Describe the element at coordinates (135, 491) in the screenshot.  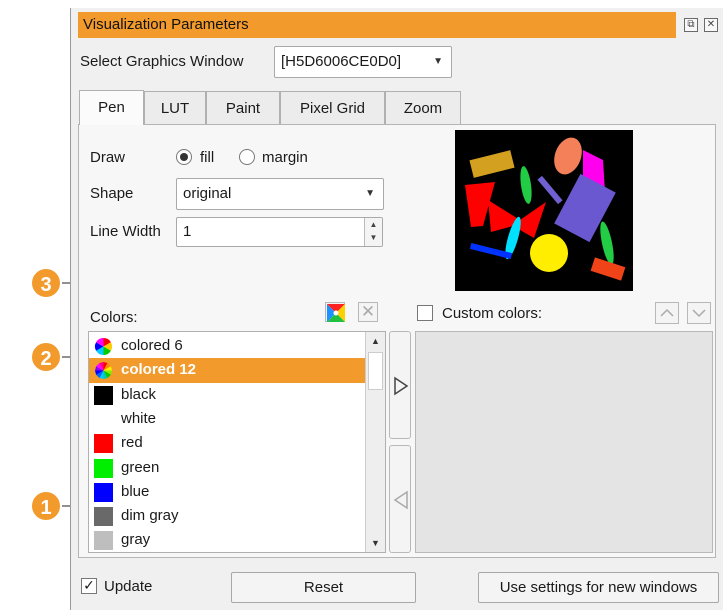
I see `list-item-label: blue` at that location.